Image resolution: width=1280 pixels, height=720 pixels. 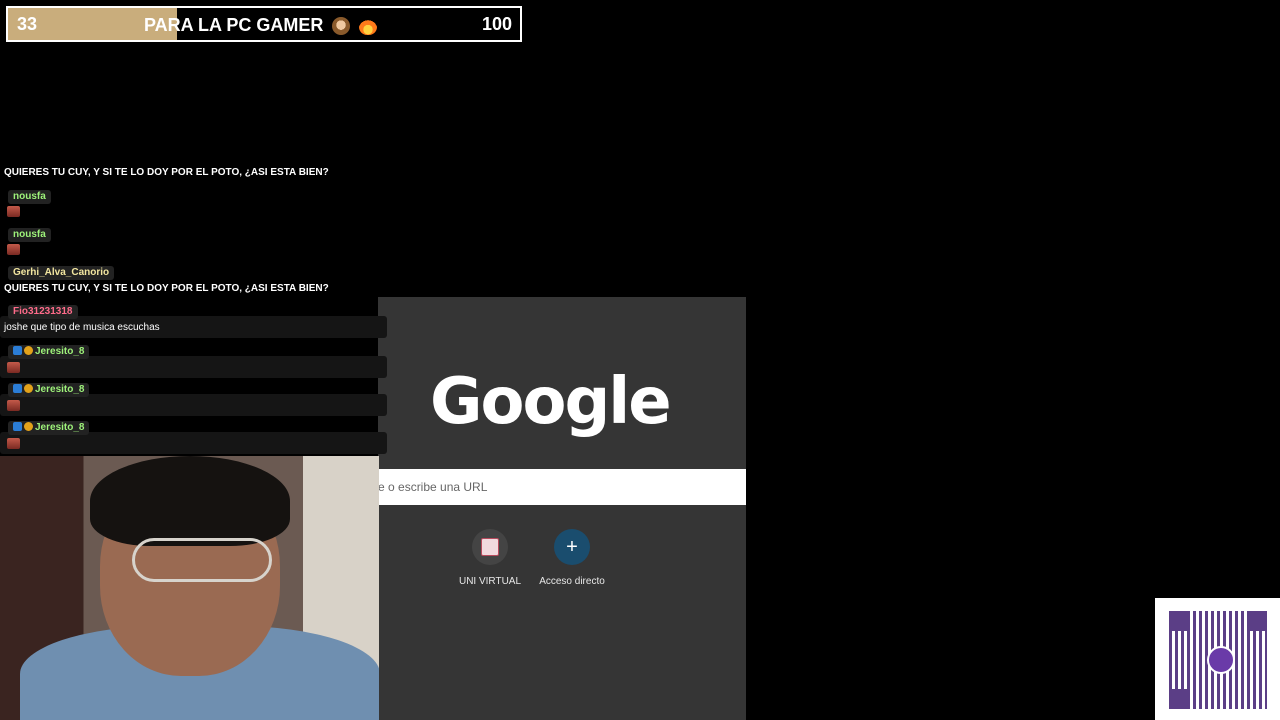 What do you see at coordinates (189, 588) in the screenshot?
I see `webcam-feed` at bounding box center [189, 588].